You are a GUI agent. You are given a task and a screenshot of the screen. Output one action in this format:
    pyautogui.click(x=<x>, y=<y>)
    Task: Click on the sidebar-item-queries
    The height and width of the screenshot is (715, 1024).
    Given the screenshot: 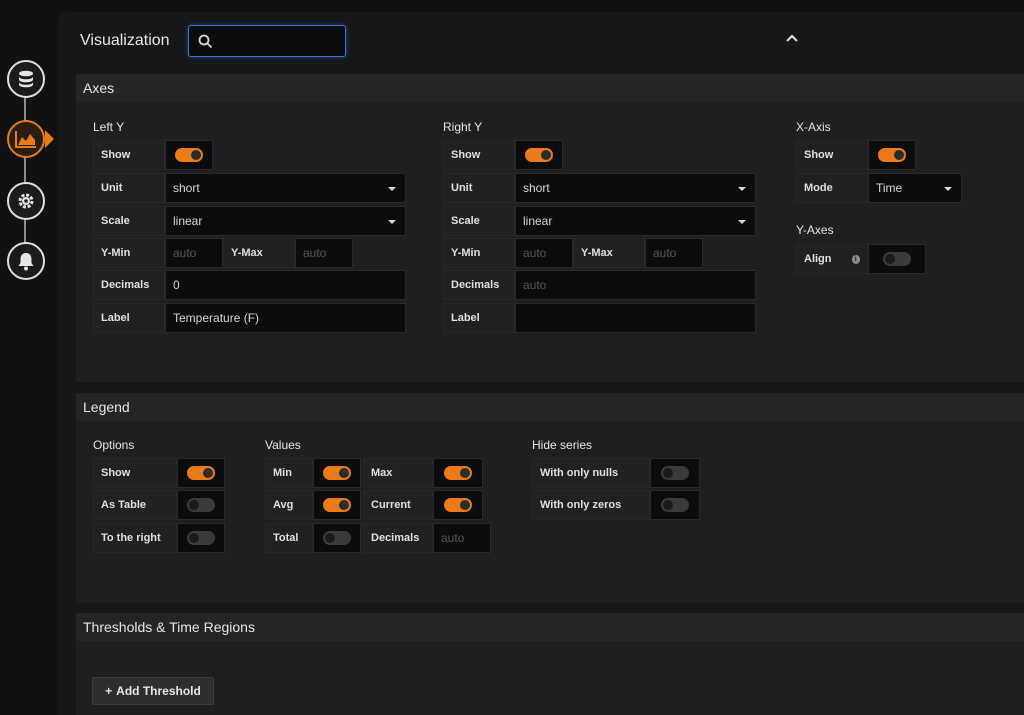 What is the action you would take?
    pyautogui.click(x=26, y=79)
    